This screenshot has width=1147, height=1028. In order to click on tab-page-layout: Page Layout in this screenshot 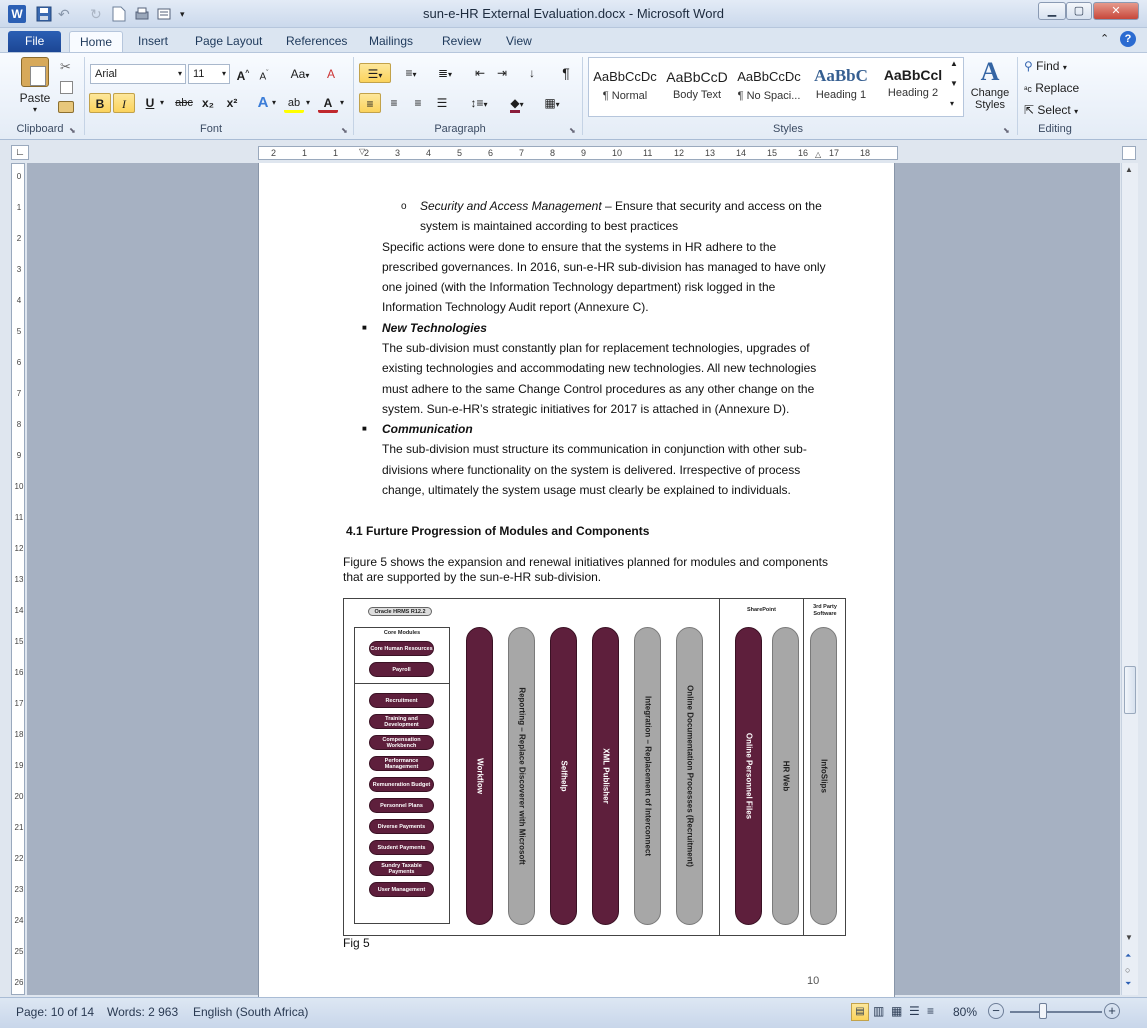, I will do `click(228, 41)`.